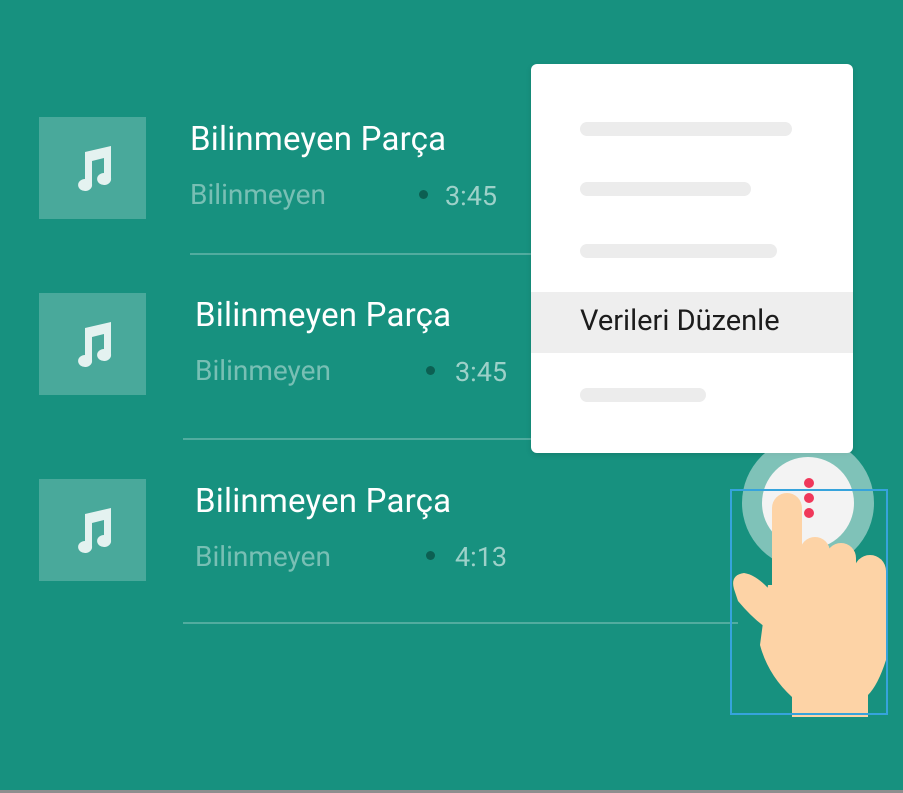 The height and width of the screenshot is (793, 903). What do you see at coordinates (809, 602) in the screenshot?
I see `touch-target-outline` at bounding box center [809, 602].